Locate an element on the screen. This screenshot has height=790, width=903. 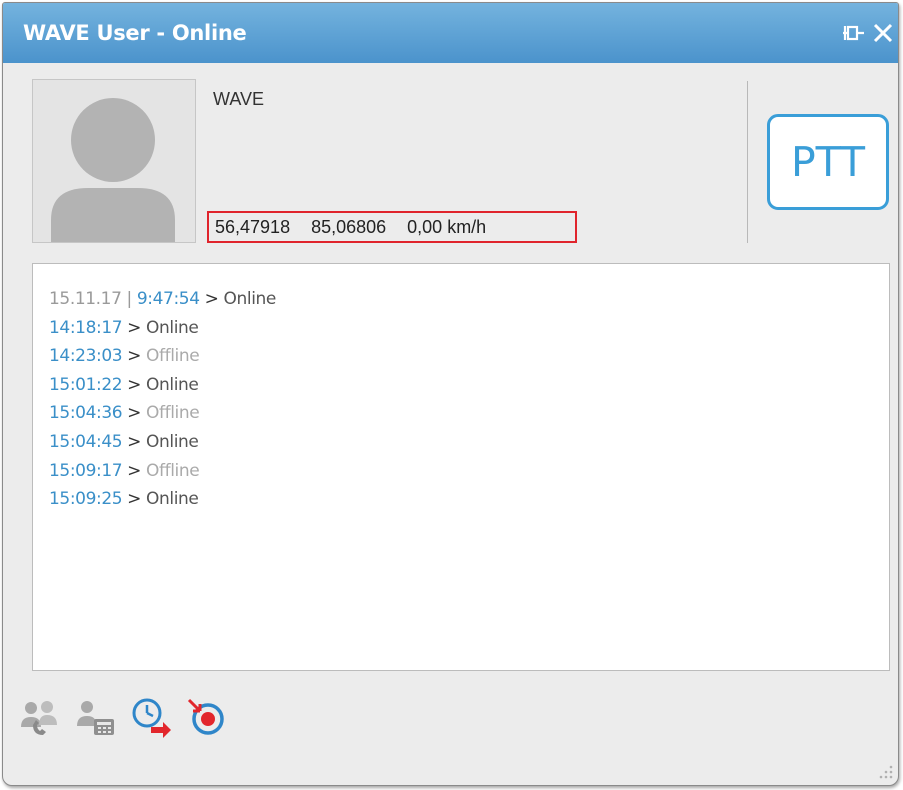
log-time: 9:47:54 is located at coordinates (168, 299).